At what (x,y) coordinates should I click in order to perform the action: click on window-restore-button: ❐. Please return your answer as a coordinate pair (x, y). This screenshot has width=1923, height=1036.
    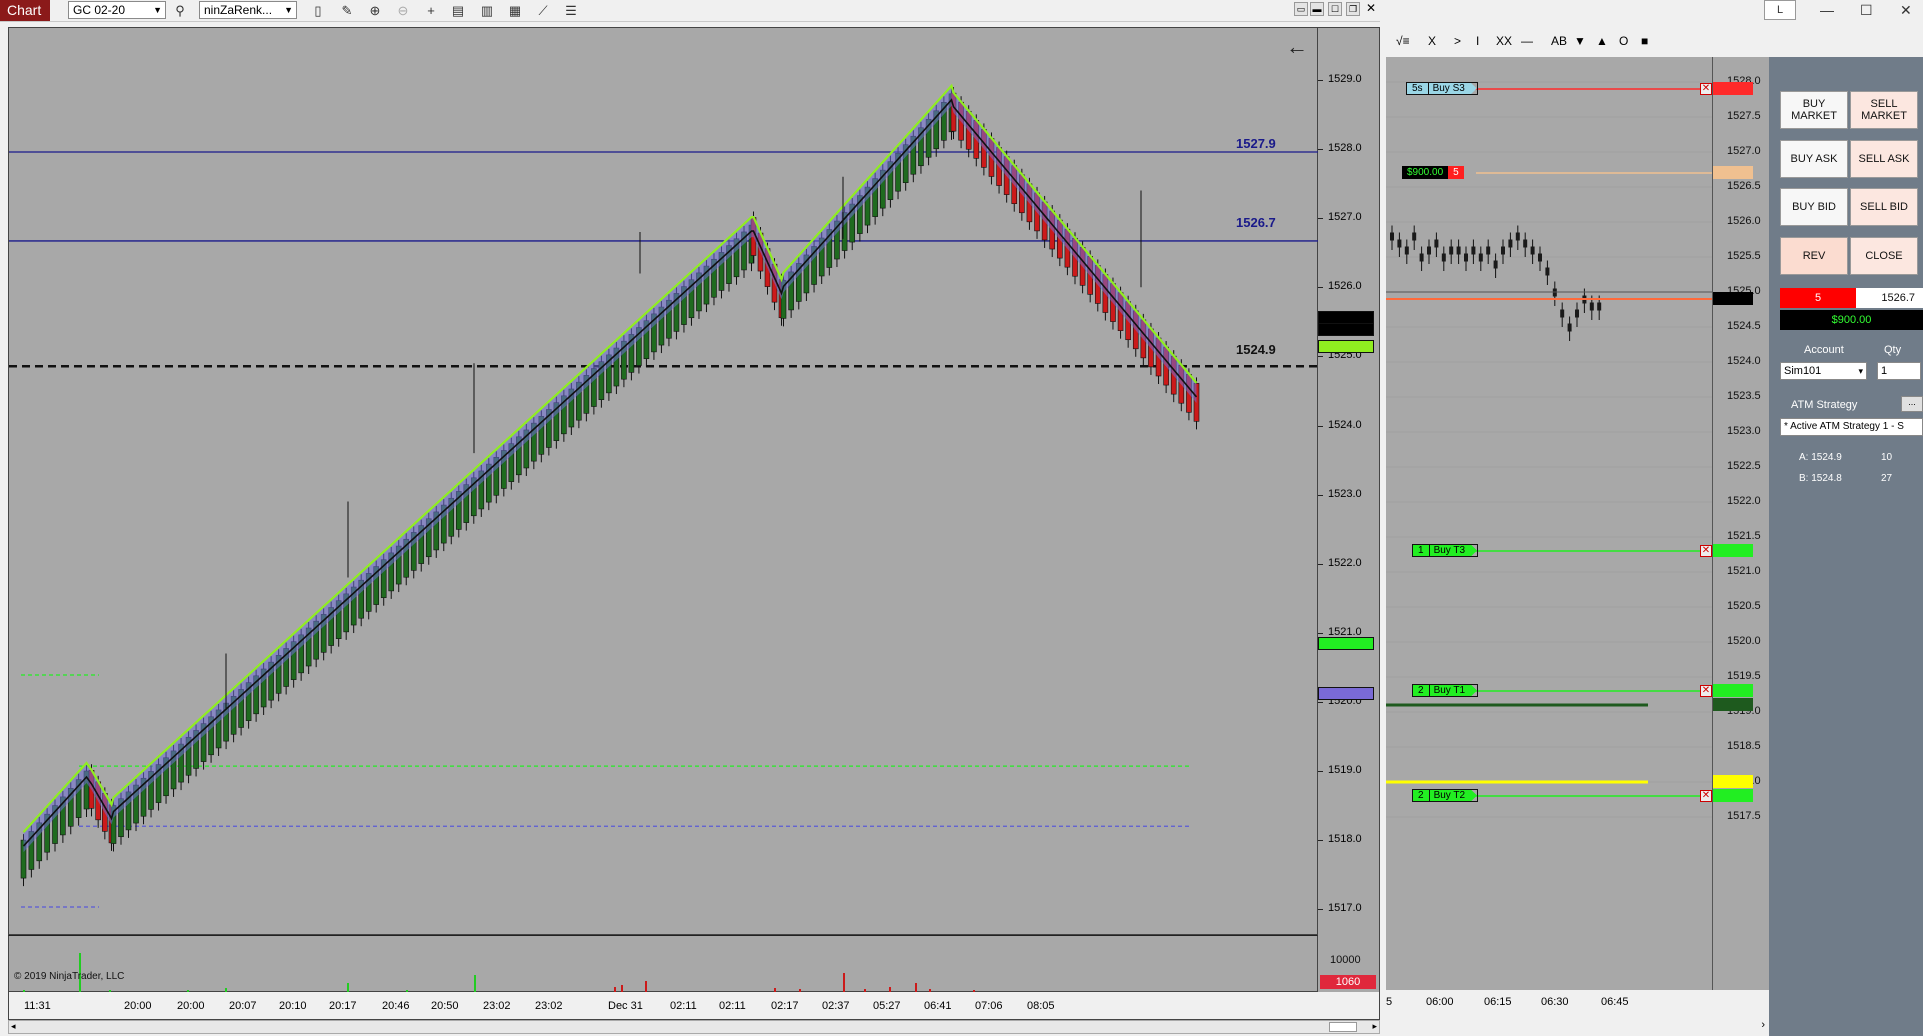
    Looking at the image, I should click on (1353, 9).